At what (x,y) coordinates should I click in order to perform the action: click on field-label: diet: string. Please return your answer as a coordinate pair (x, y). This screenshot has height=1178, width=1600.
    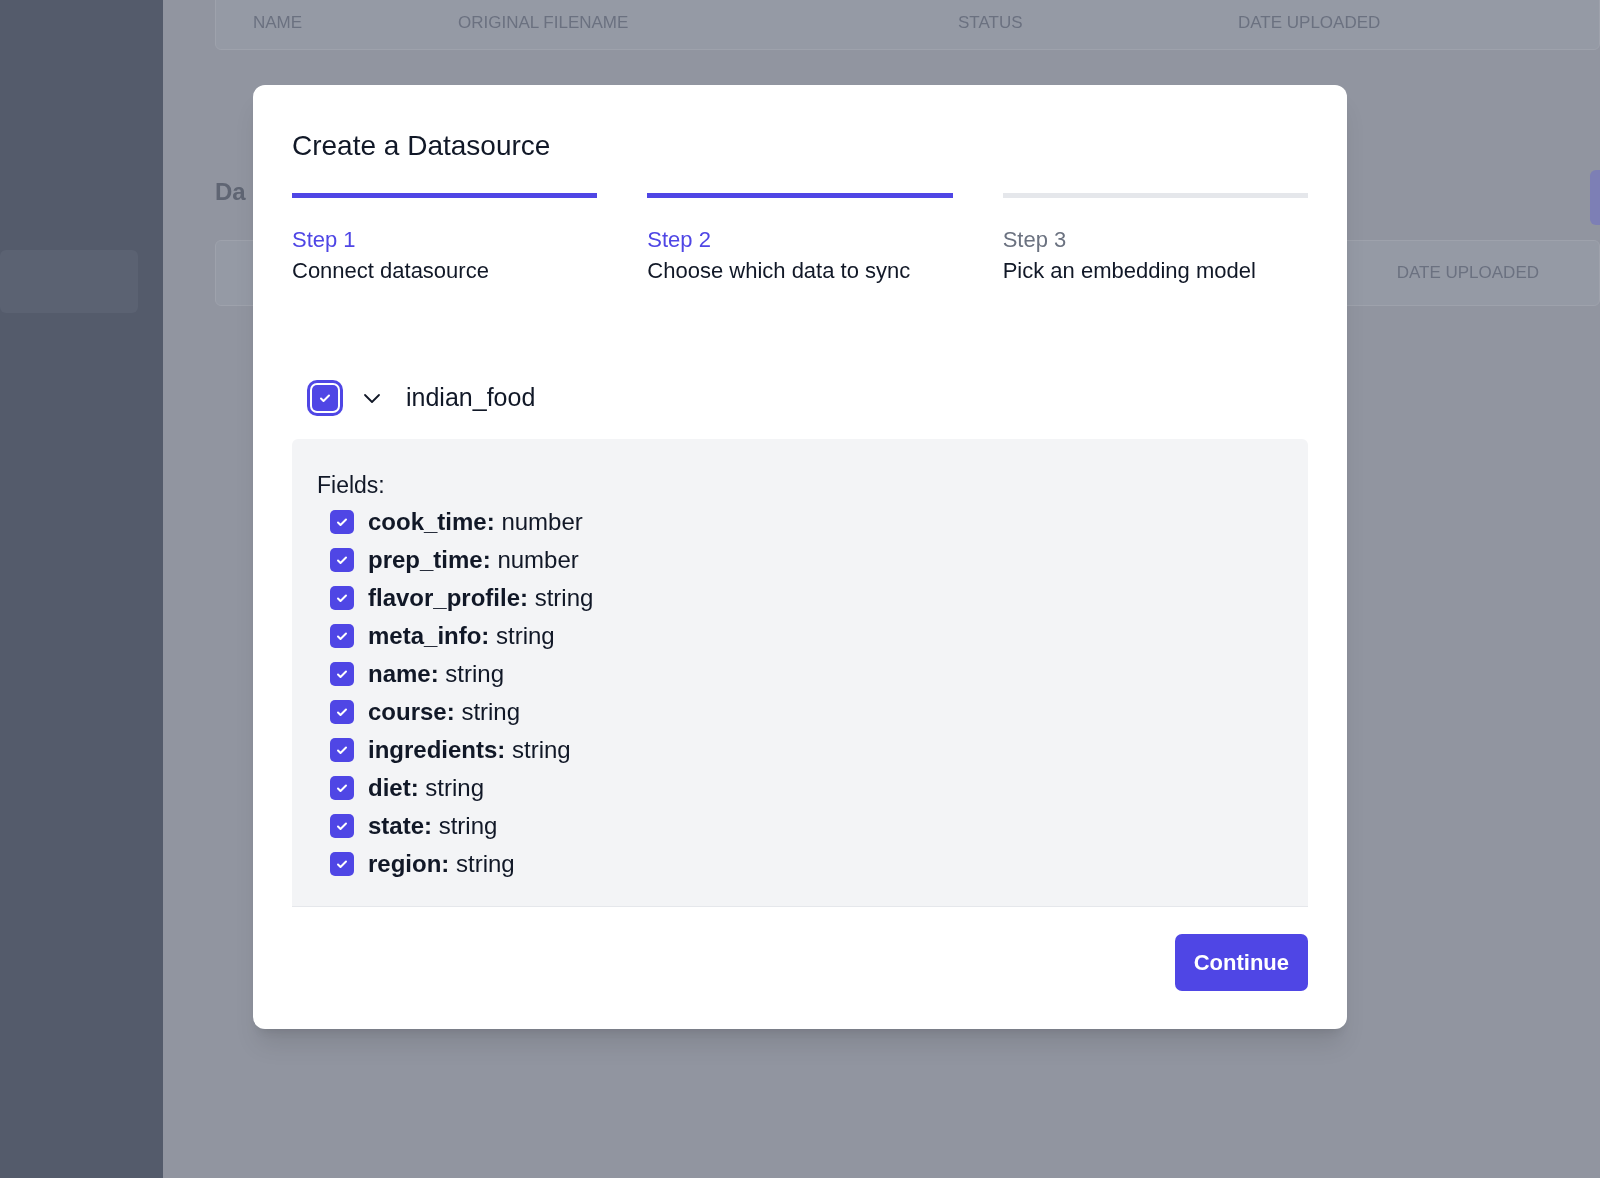
    Looking at the image, I should click on (426, 787).